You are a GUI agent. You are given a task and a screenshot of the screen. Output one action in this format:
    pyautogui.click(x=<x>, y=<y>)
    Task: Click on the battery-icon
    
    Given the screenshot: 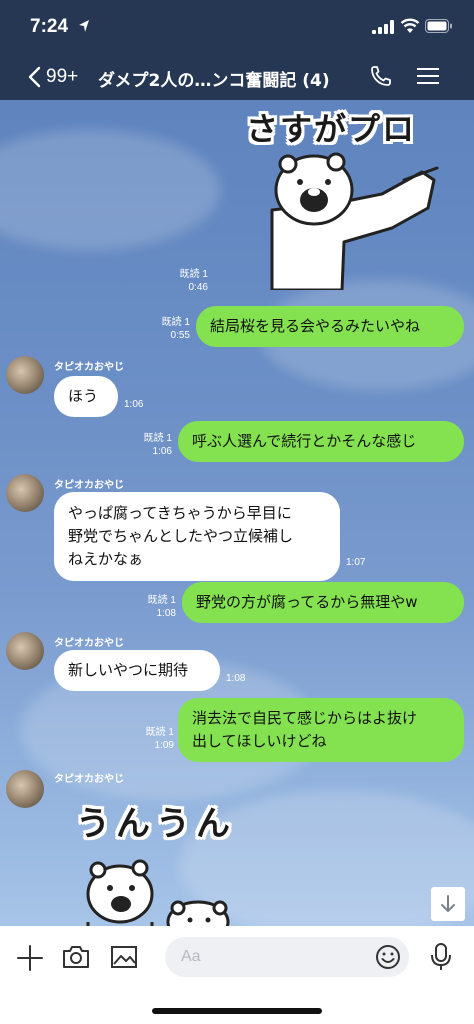 What is the action you would take?
    pyautogui.click(x=438, y=26)
    